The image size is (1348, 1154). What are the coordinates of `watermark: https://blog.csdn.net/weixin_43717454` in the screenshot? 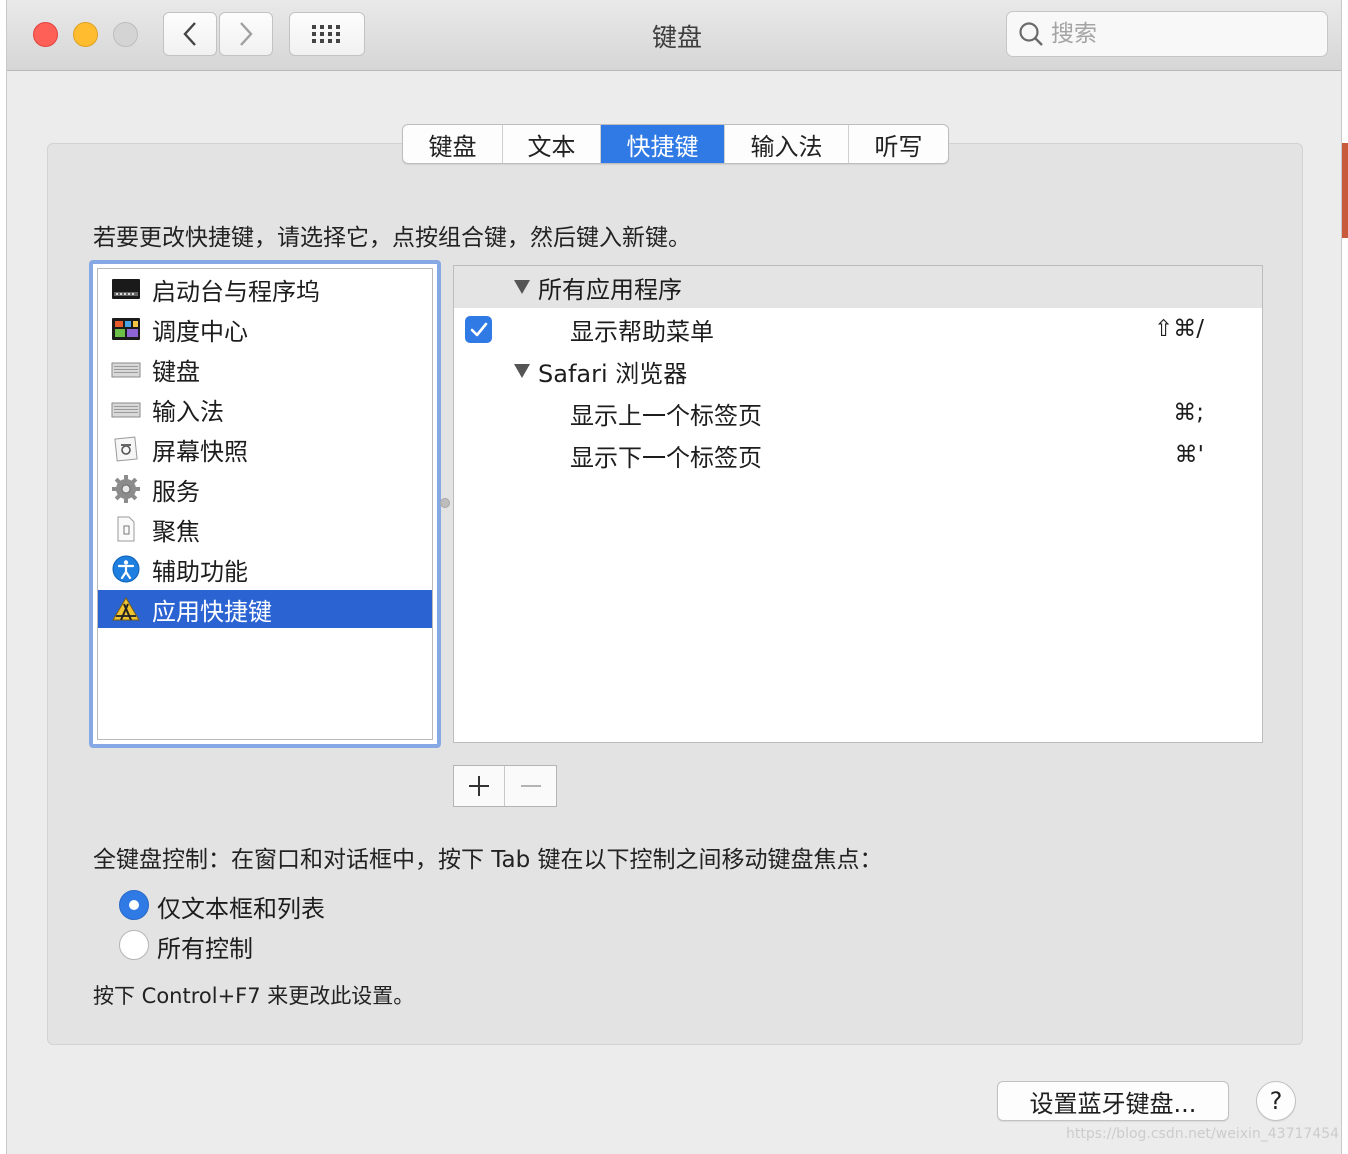 It's located at (1203, 1134).